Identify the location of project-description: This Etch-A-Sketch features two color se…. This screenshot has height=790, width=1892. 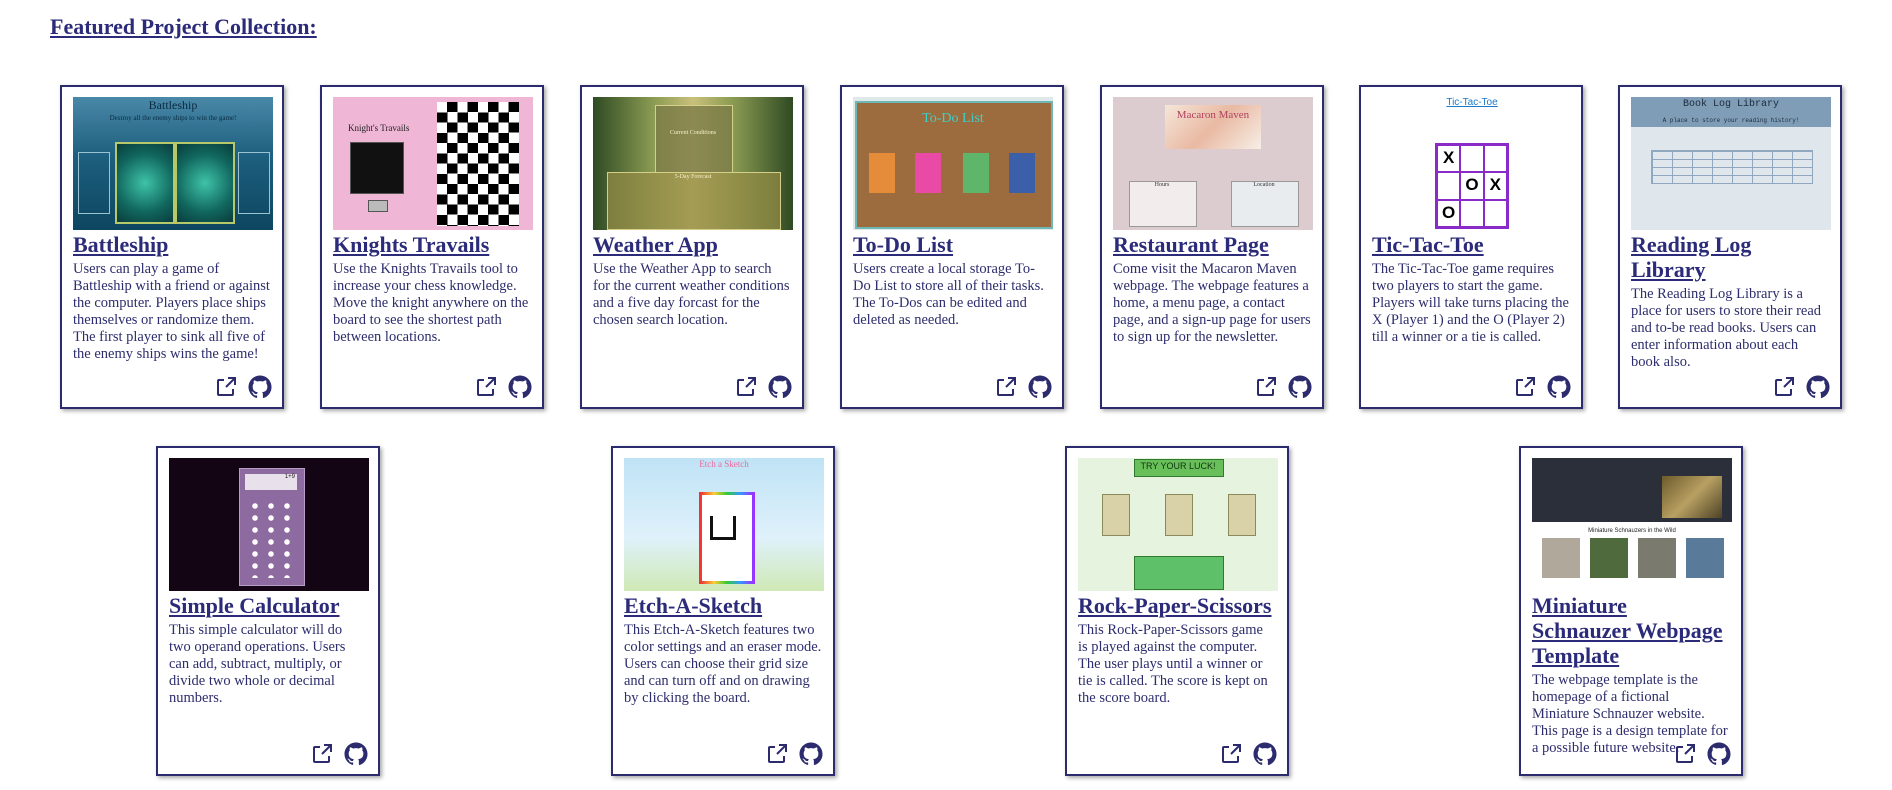
(723, 664).